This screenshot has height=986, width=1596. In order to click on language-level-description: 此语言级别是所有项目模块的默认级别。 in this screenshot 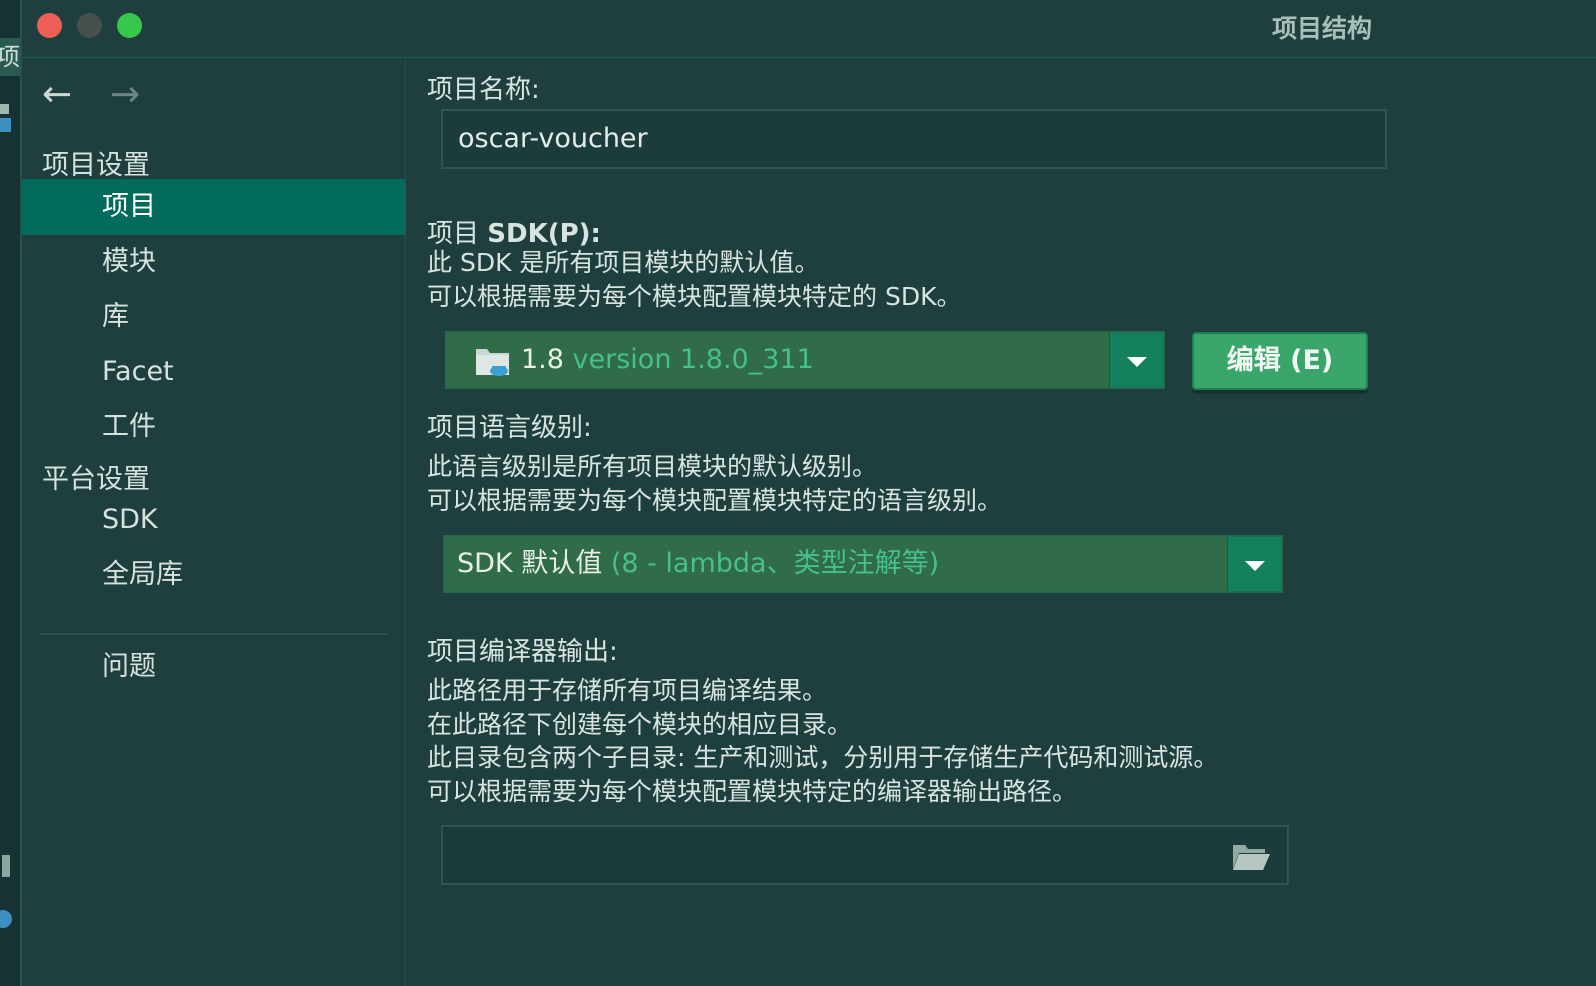, I will do `click(652, 466)`.